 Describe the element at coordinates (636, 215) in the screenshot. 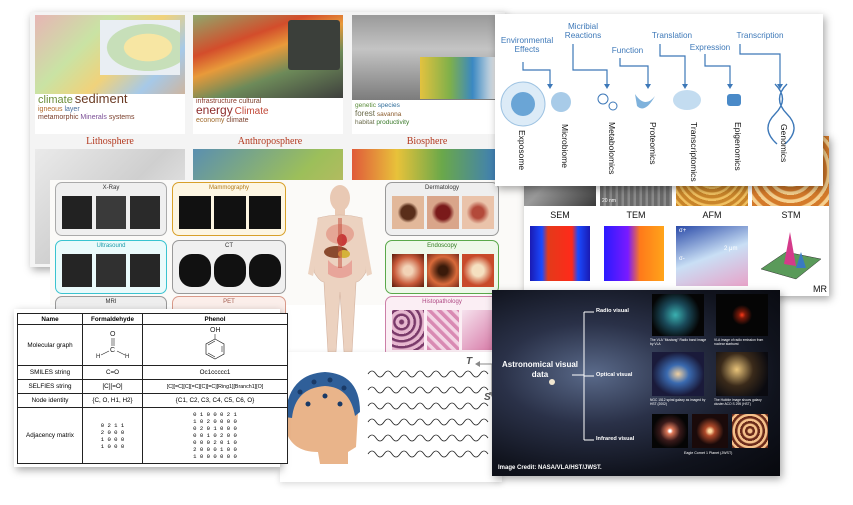

I see `tem-label: TEM` at that location.